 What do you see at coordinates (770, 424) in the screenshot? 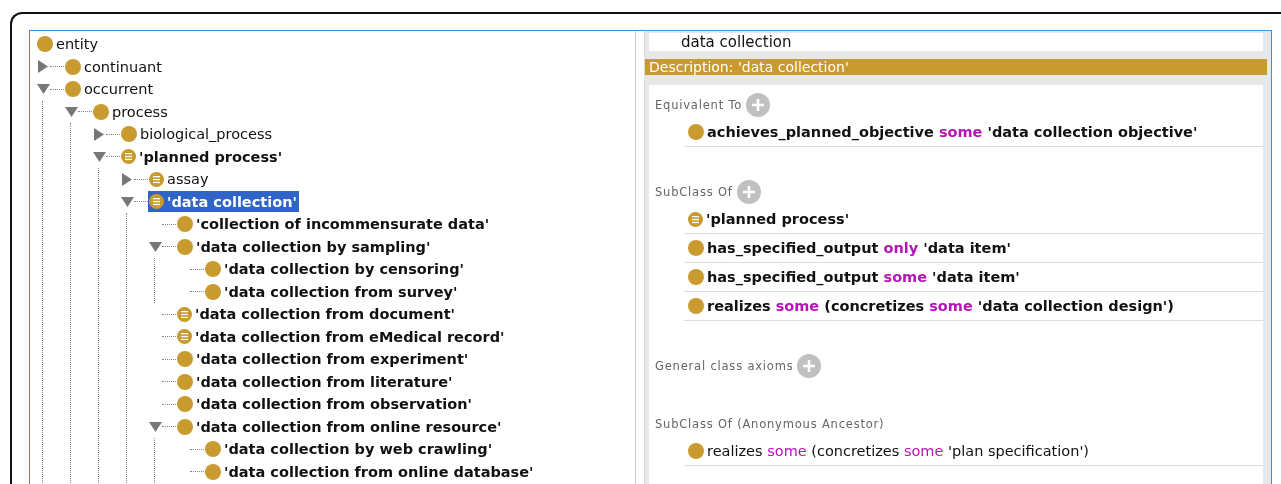
I see `section-title: SubClass Of (Anonymous Ancestor)` at bounding box center [770, 424].